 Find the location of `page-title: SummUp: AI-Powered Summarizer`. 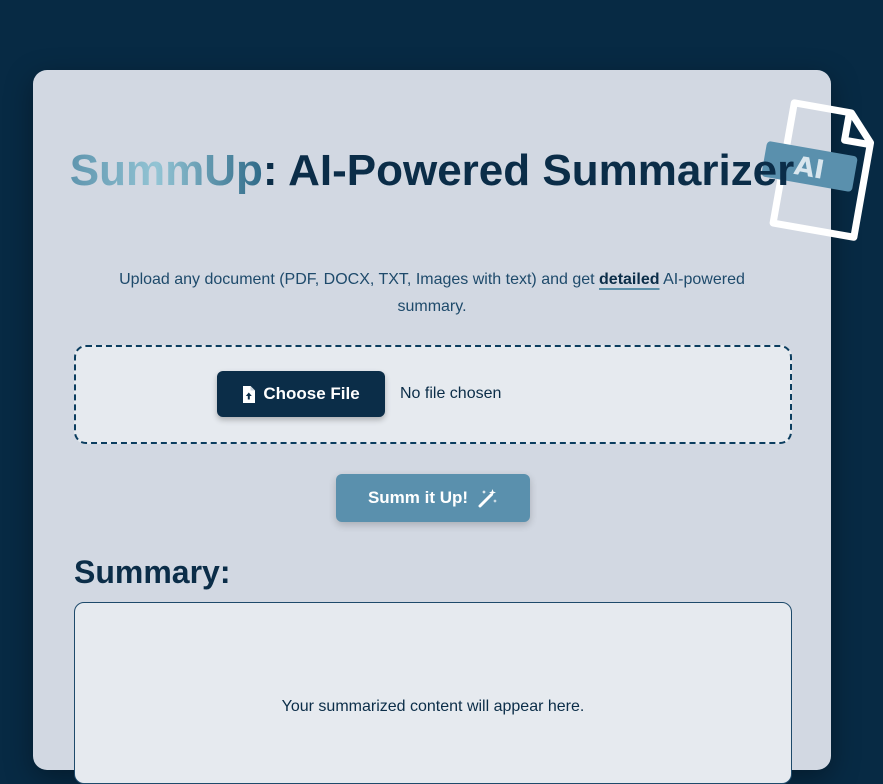

page-title: SummUp: AI-Powered Summarizer is located at coordinates (432, 171).